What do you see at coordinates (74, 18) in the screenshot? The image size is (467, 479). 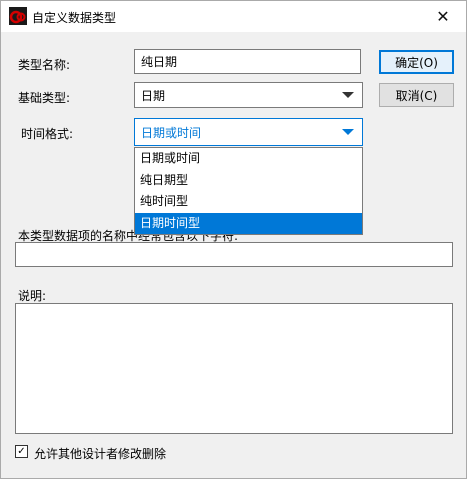 I see `window-title: 自定义数据类型` at bounding box center [74, 18].